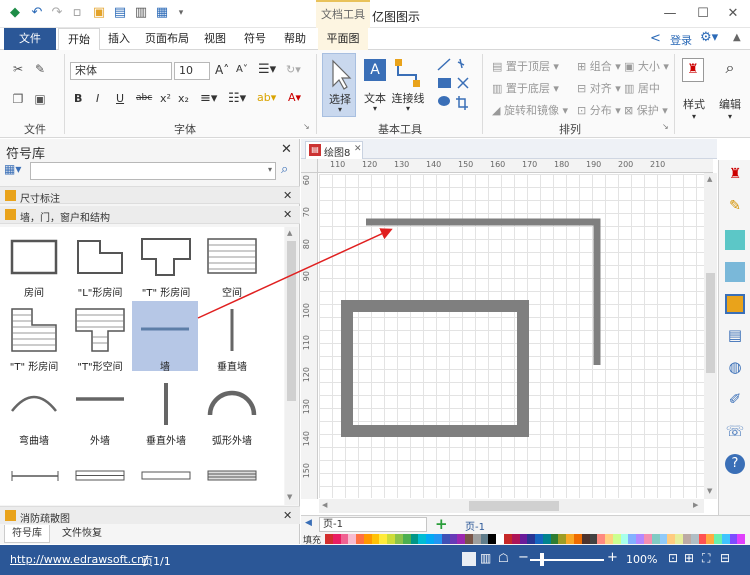 The image size is (750, 575). Describe the element at coordinates (141, 13) in the screenshot. I see `print-icon: ▥` at that location.